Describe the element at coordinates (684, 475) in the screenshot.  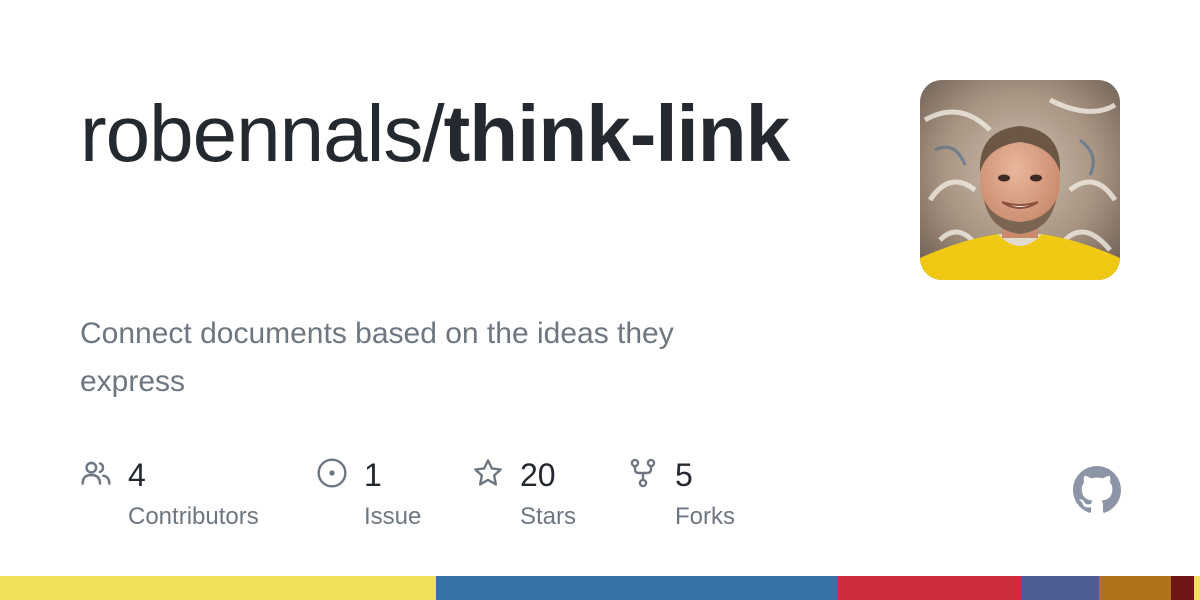
I see `forks-count: 5` at that location.